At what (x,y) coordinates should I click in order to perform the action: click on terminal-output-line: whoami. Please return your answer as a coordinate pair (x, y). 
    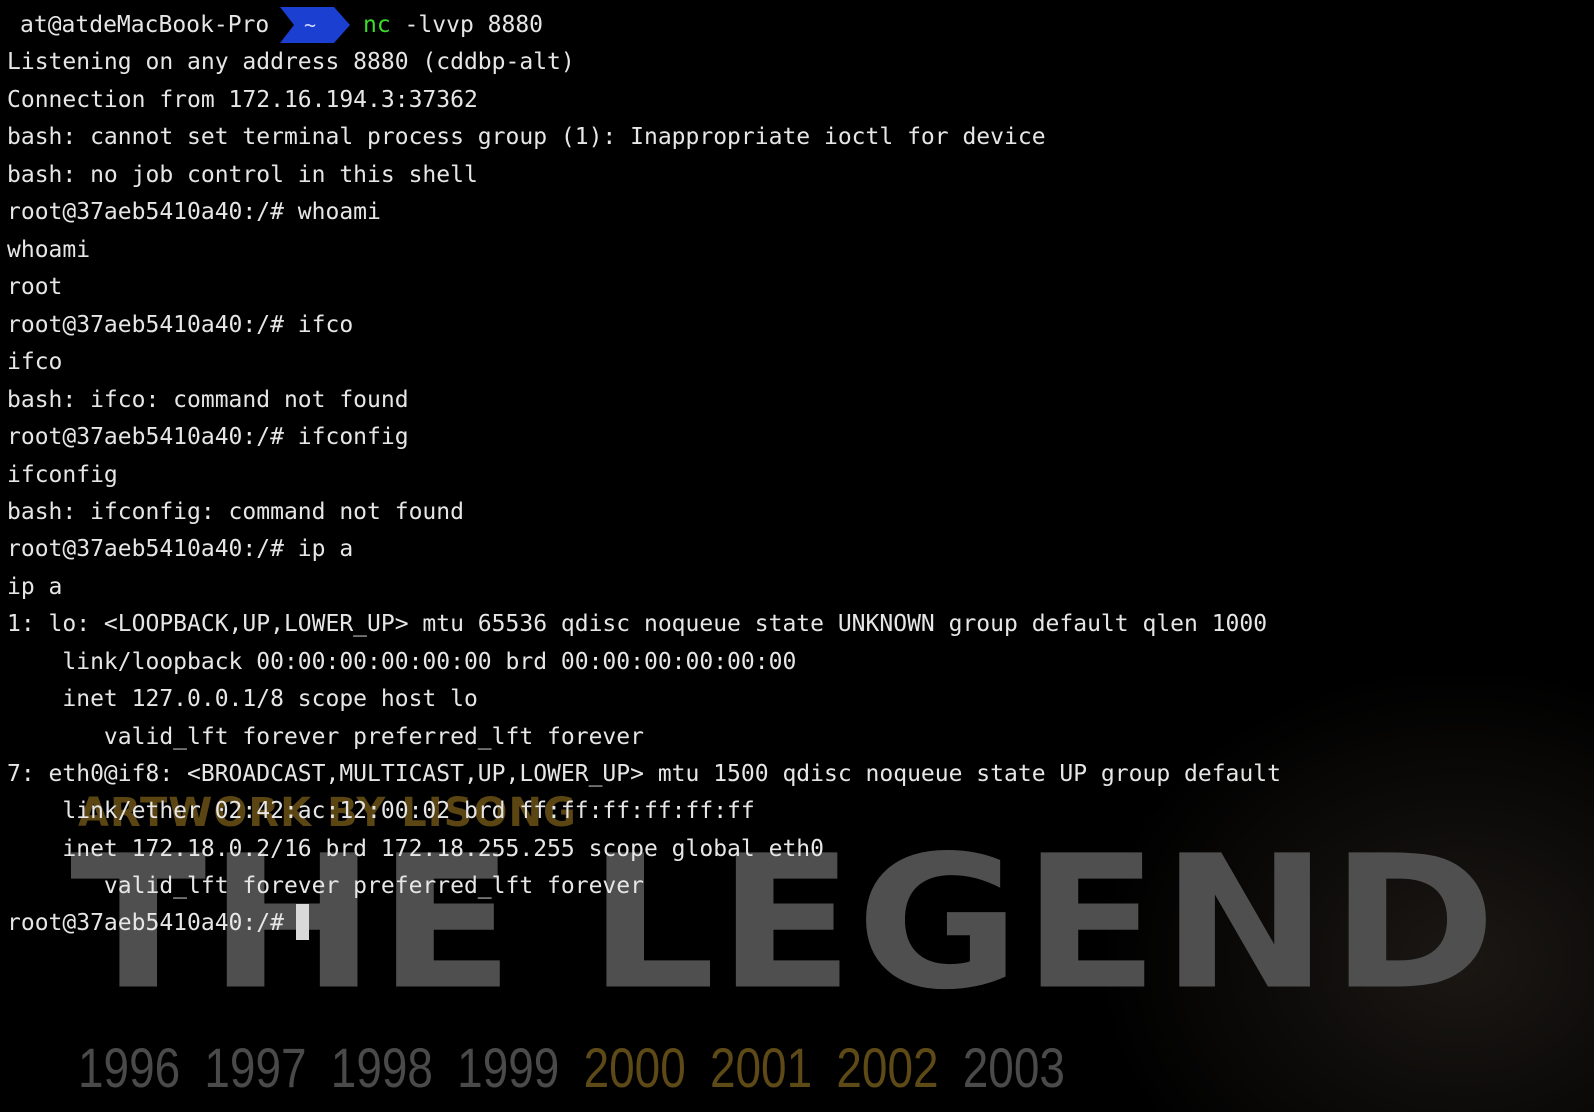
    Looking at the image, I should click on (49, 250).